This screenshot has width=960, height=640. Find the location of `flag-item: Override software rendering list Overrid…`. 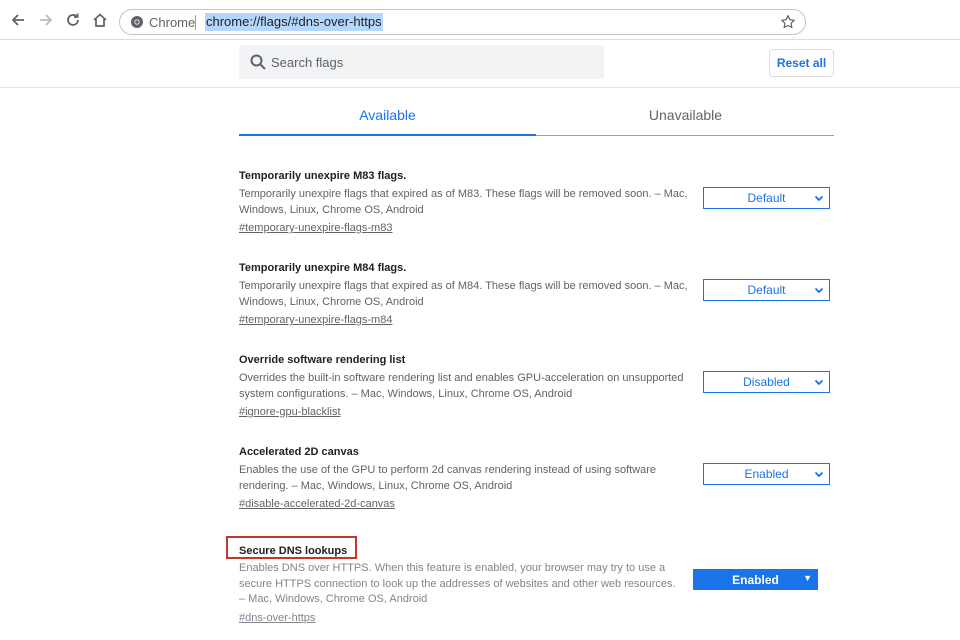

flag-item: Override software rendering list Overrid… is located at coordinates (539, 385).